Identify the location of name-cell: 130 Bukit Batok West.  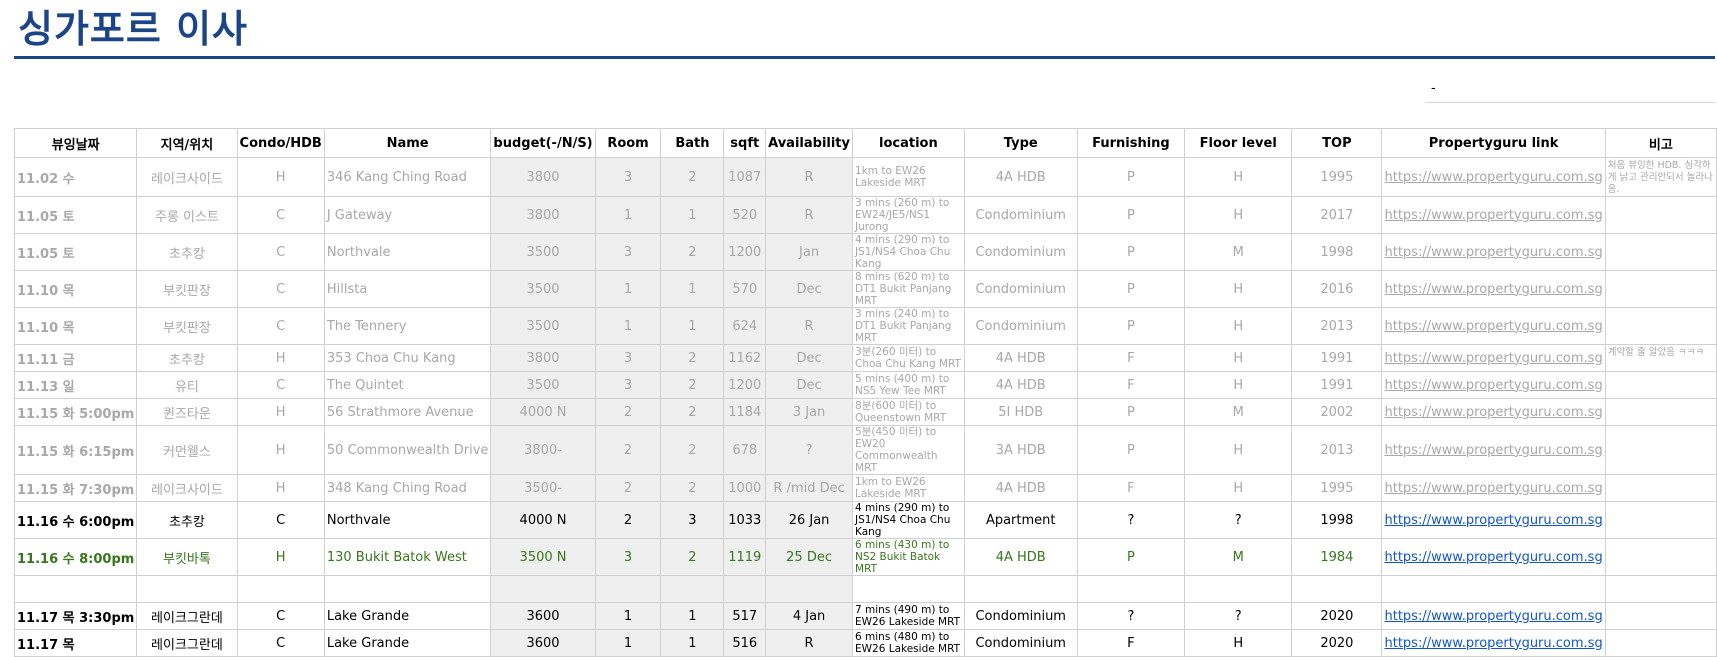
(407, 557).